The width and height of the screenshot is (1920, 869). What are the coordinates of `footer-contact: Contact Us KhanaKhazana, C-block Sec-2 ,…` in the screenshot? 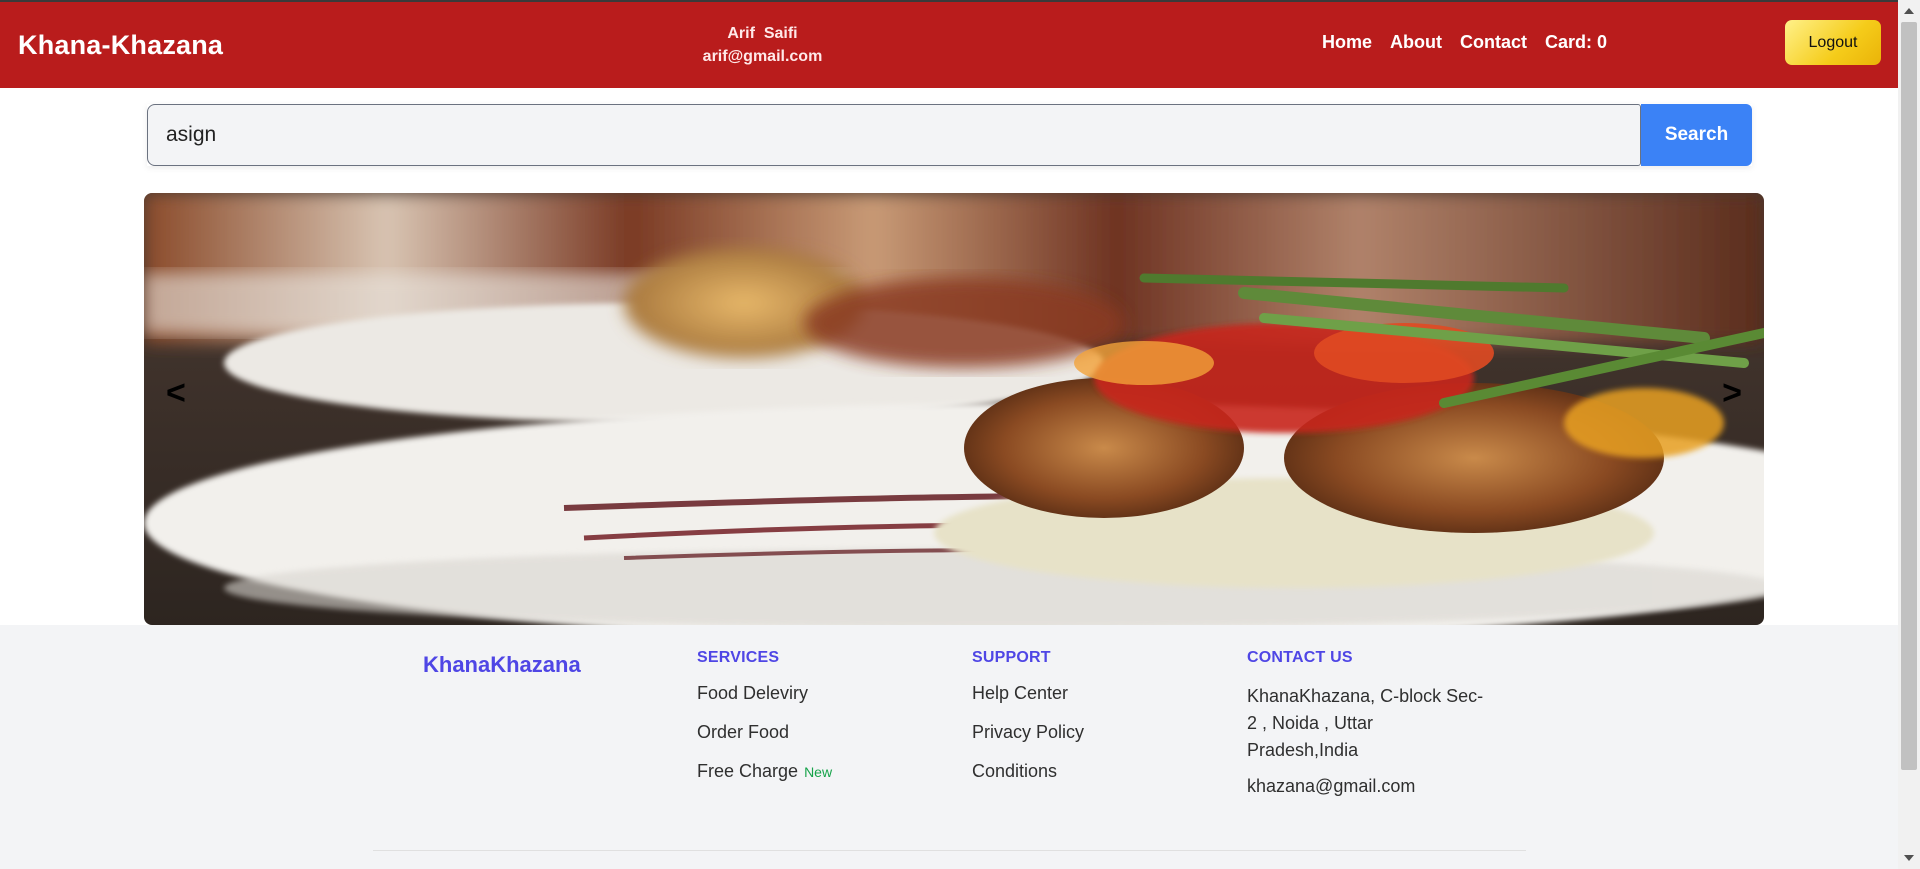 It's located at (1367, 732).